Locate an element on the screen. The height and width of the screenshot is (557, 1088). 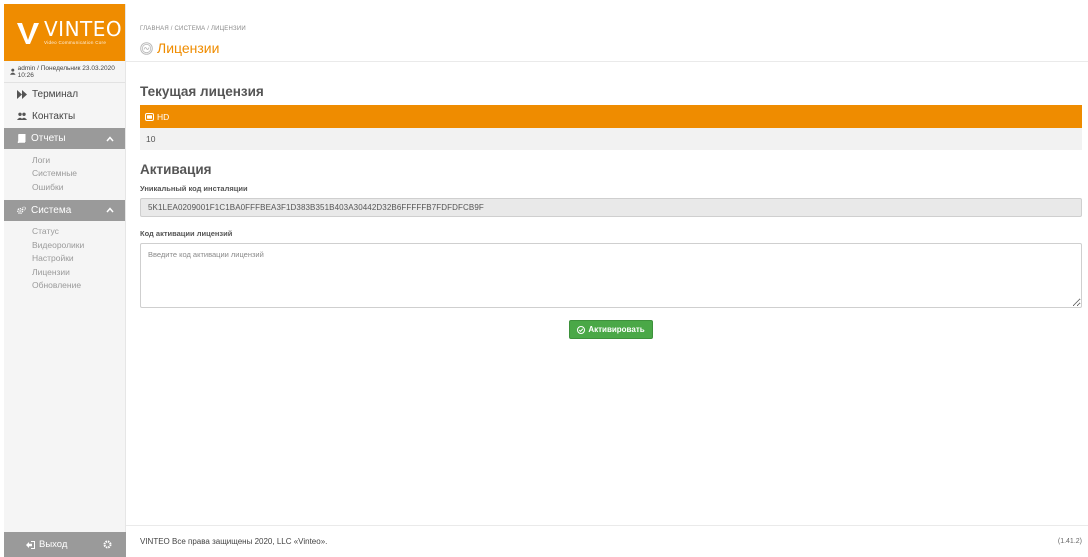
subnav-item-logs: Логи is located at coordinates (64, 160).